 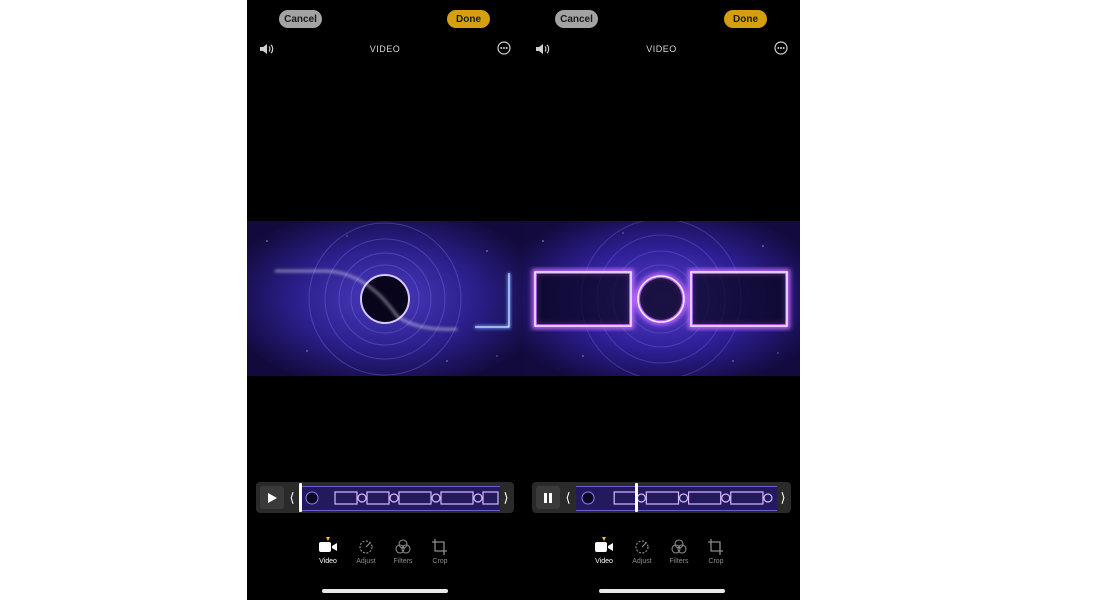 I want to click on play-button, so click(x=272, y=497).